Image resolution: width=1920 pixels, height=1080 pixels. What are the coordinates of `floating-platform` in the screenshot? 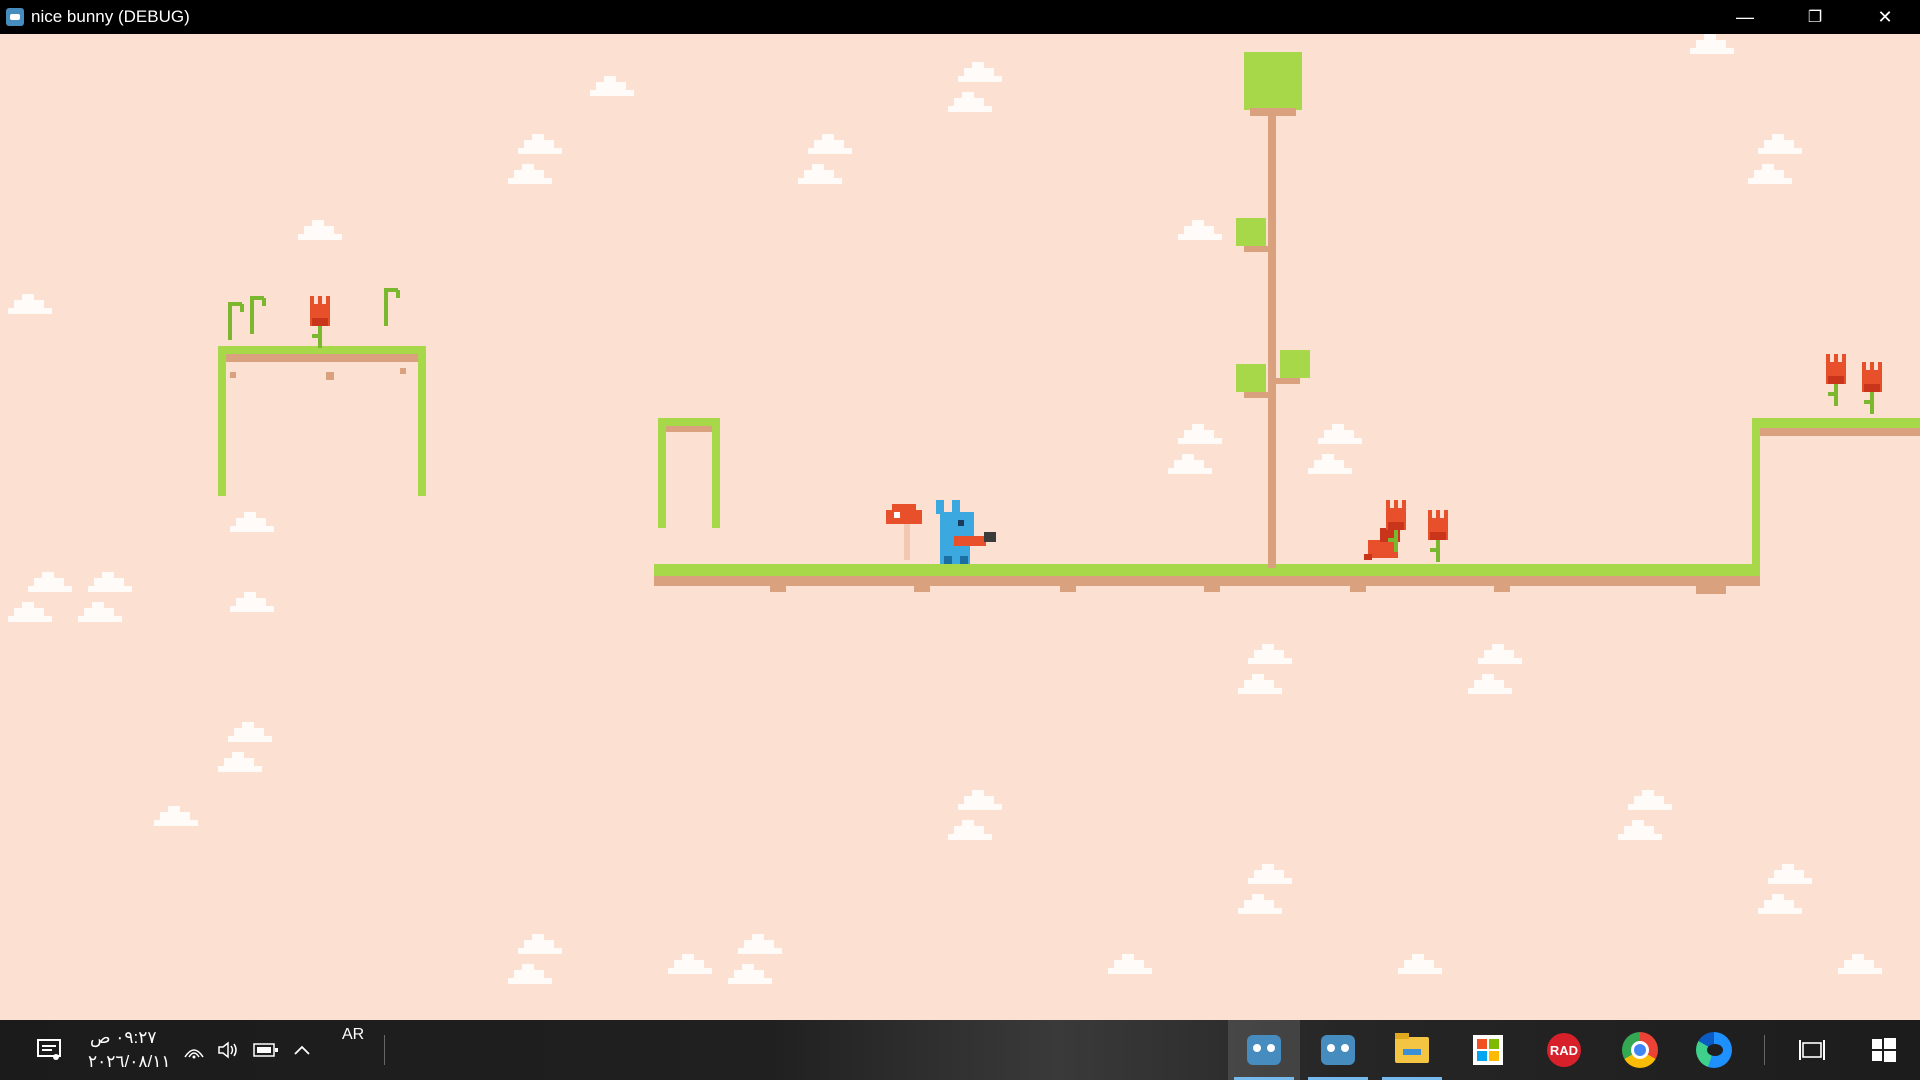 It's located at (322, 392).